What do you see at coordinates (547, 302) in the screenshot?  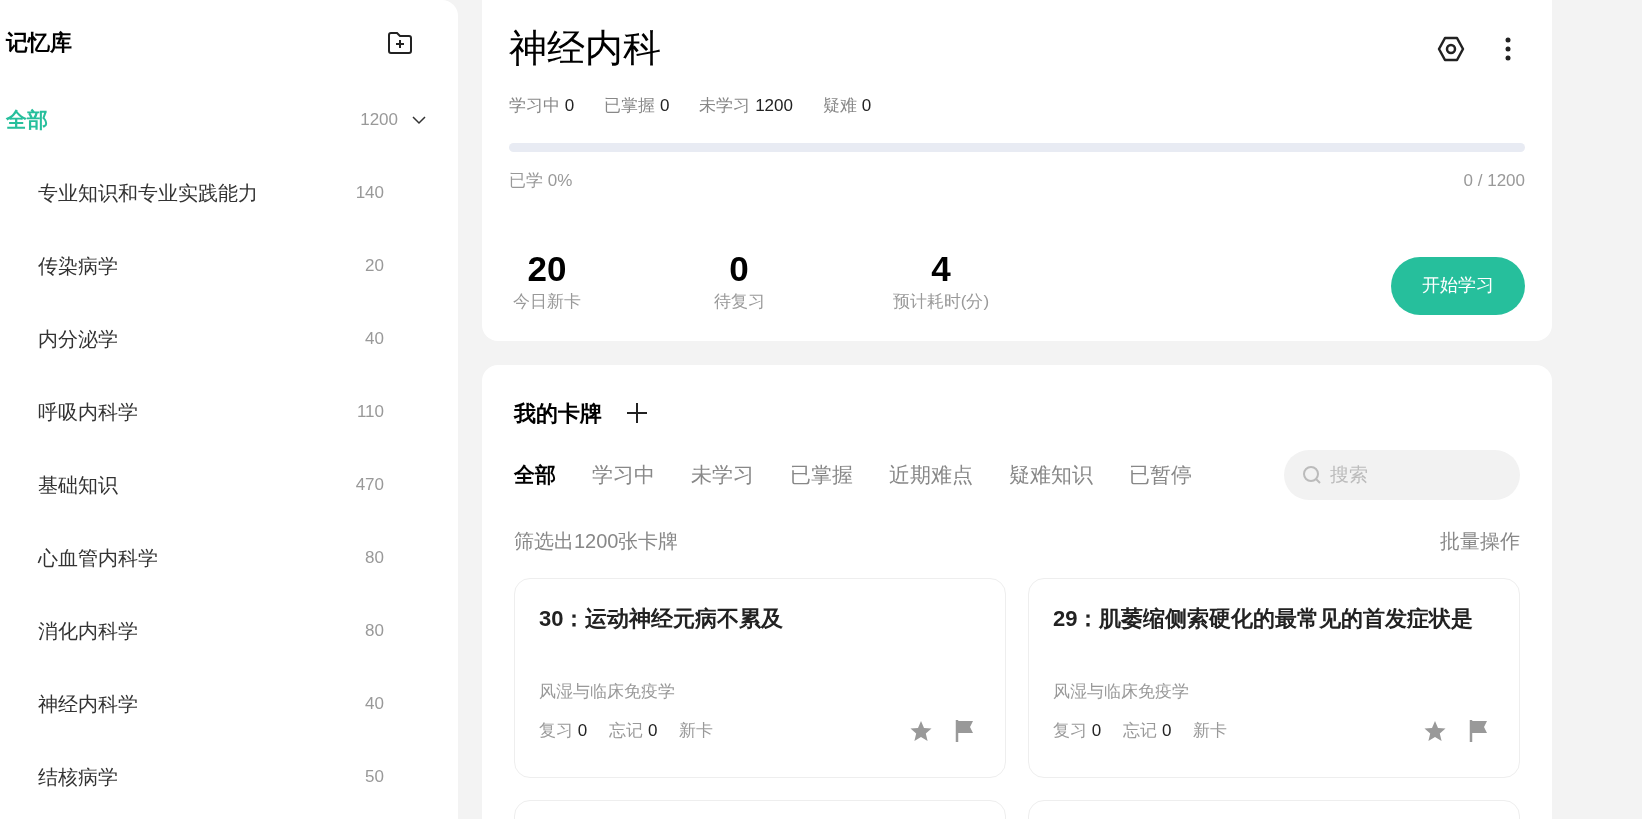 I see `stat-label: 今日新卡` at bounding box center [547, 302].